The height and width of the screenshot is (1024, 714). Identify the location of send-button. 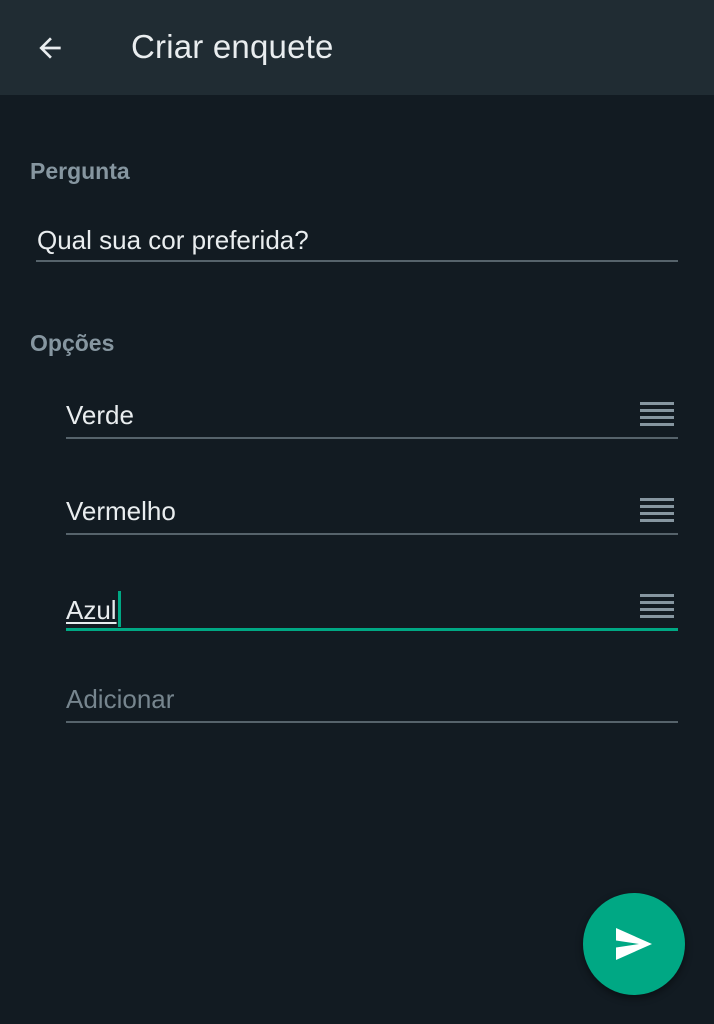
(634, 944).